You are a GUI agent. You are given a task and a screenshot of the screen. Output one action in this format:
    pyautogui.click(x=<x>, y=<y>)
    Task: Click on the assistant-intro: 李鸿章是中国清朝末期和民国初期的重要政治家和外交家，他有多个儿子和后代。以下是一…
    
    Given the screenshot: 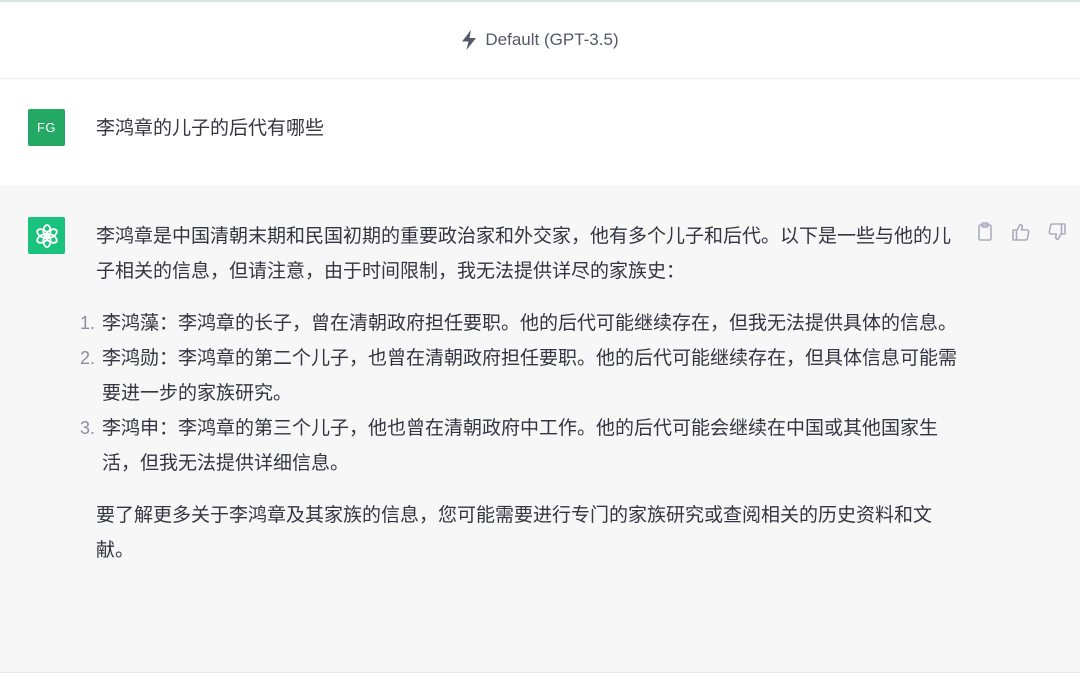 What is the action you would take?
    pyautogui.click(x=524, y=253)
    